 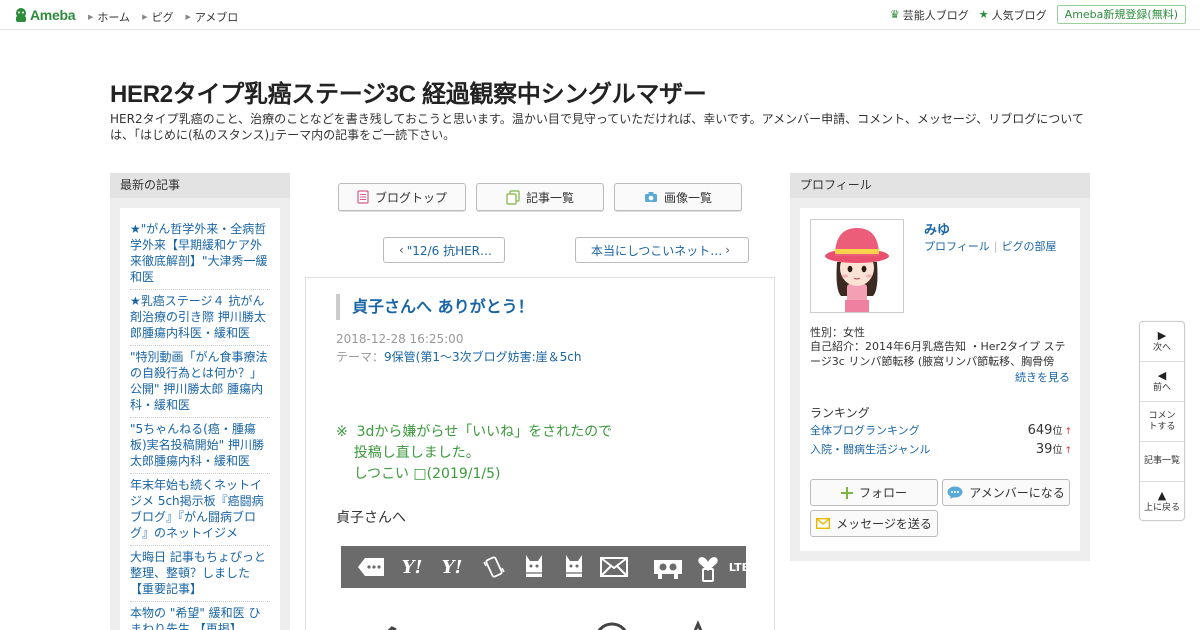 I want to click on float-comment-button: コメントする, so click(x=1162, y=422).